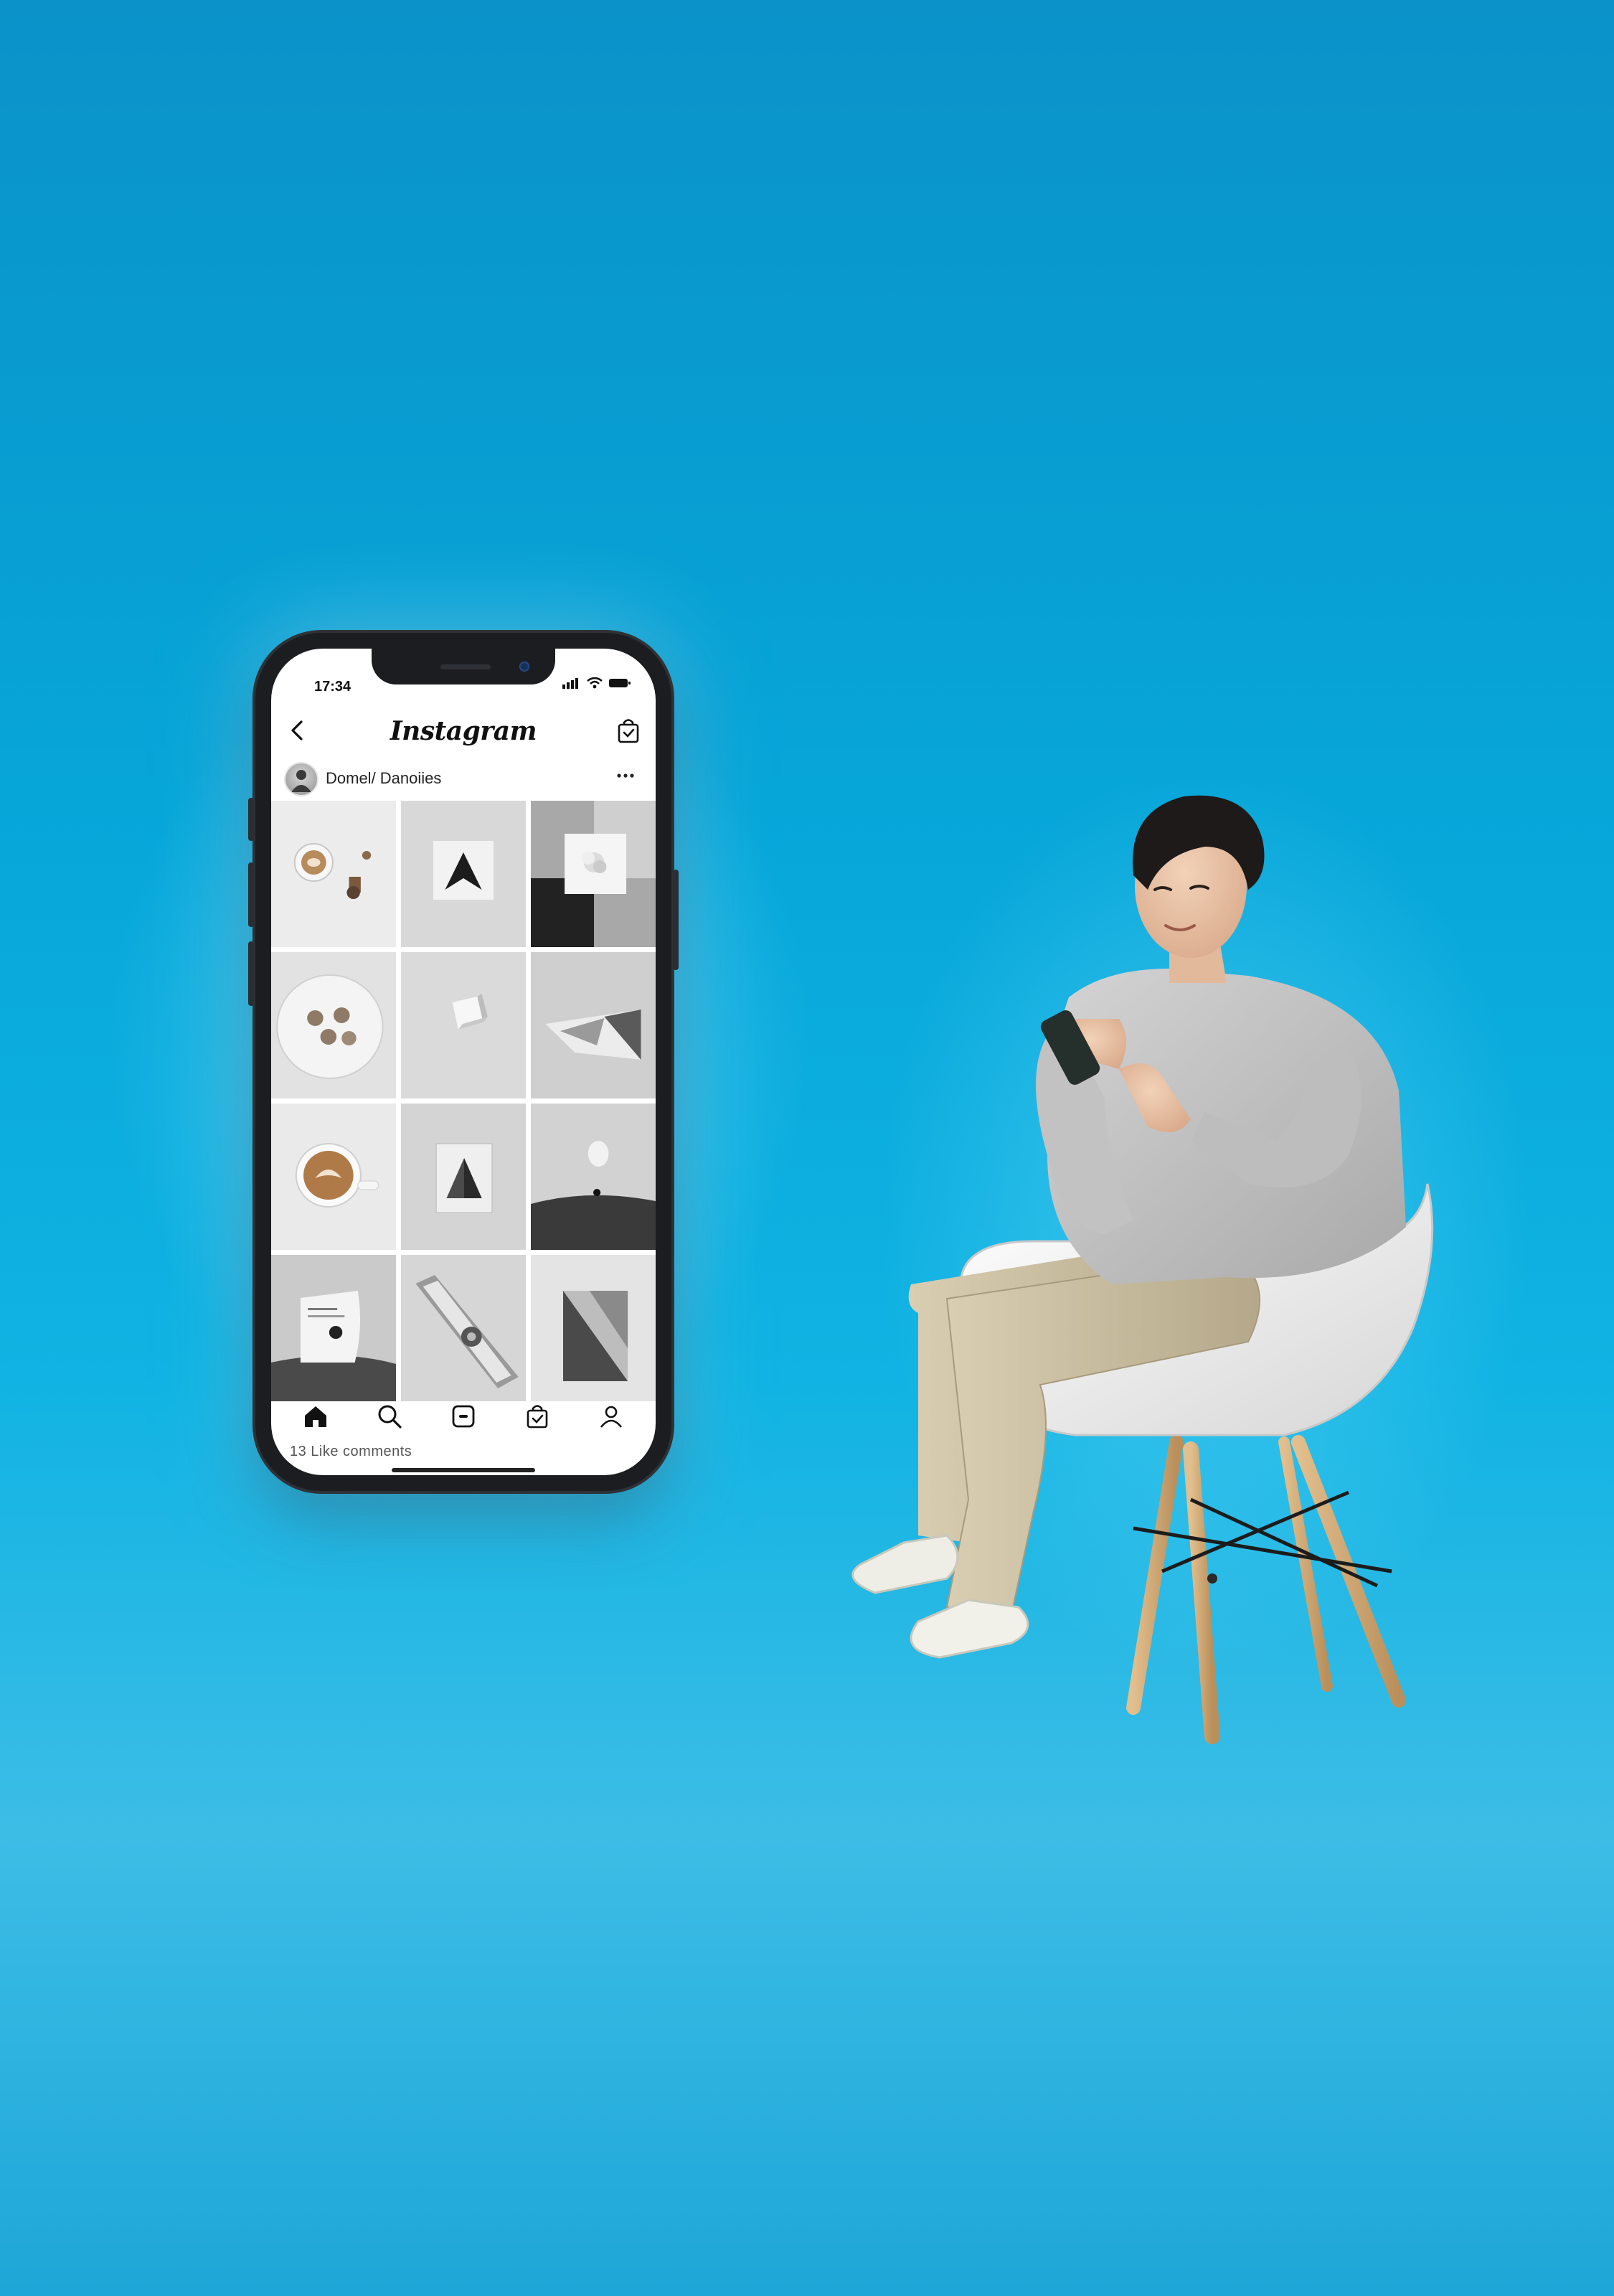 Image resolution: width=1614 pixels, height=2296 pixels. I want to click on search-icon, so click(390, 1417).